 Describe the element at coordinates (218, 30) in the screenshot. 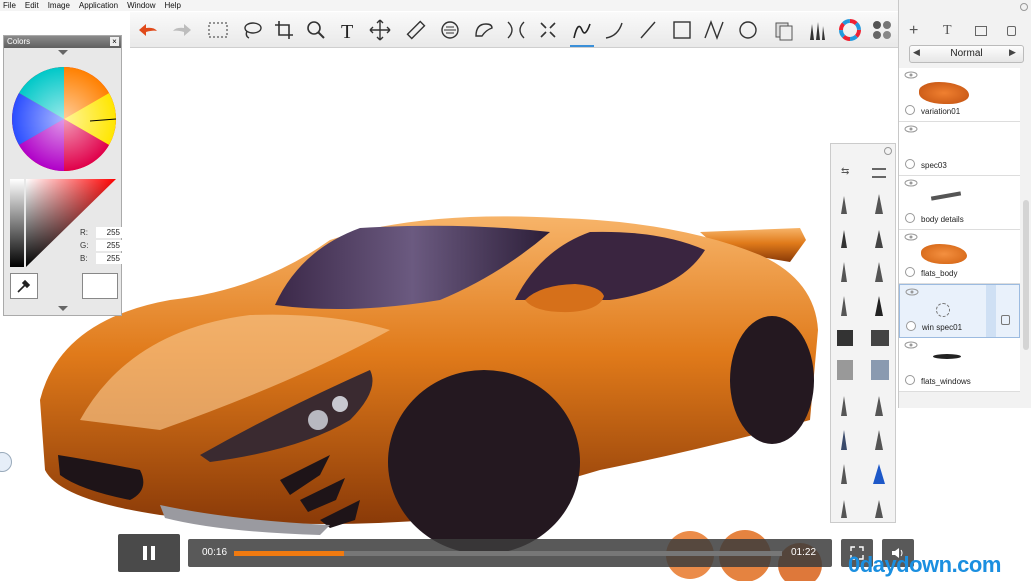

I see `rect-select-icon` at that location.